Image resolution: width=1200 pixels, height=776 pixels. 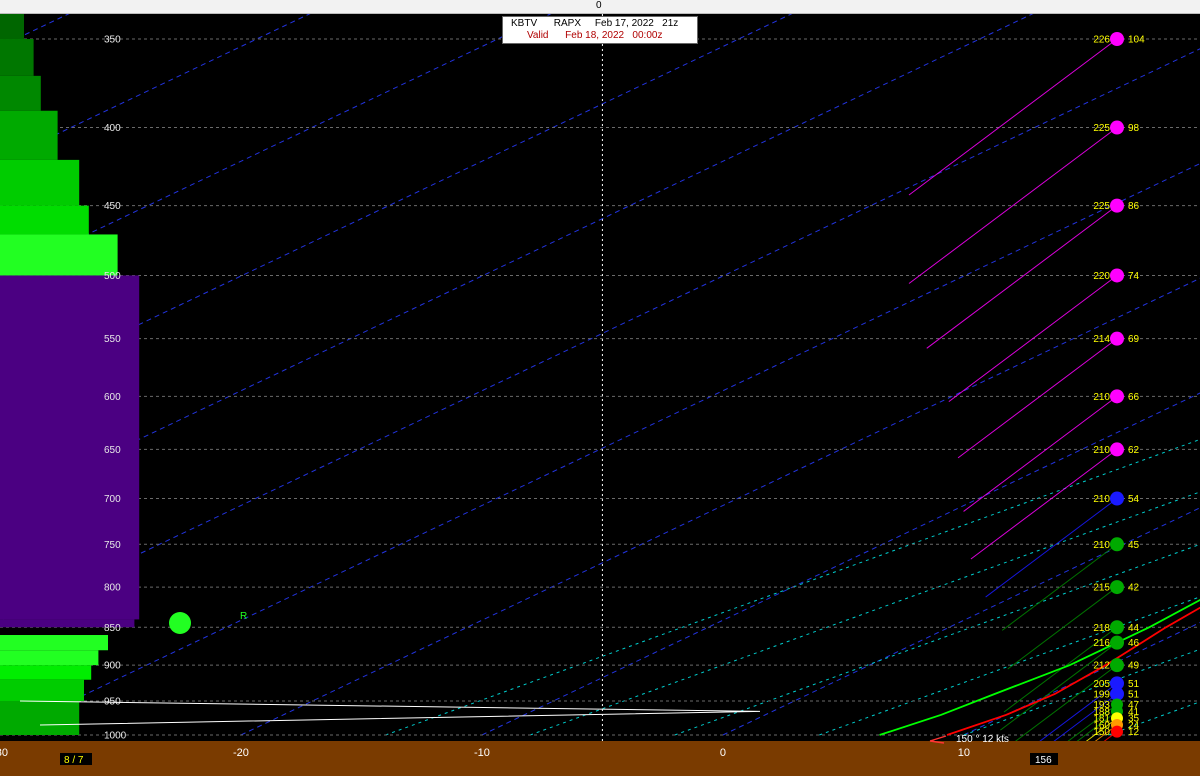 What do you see at coordinates (1134, 666) in the screenshot?
I see `wind-speed-label: 49` at bounding box center [1134, 666].